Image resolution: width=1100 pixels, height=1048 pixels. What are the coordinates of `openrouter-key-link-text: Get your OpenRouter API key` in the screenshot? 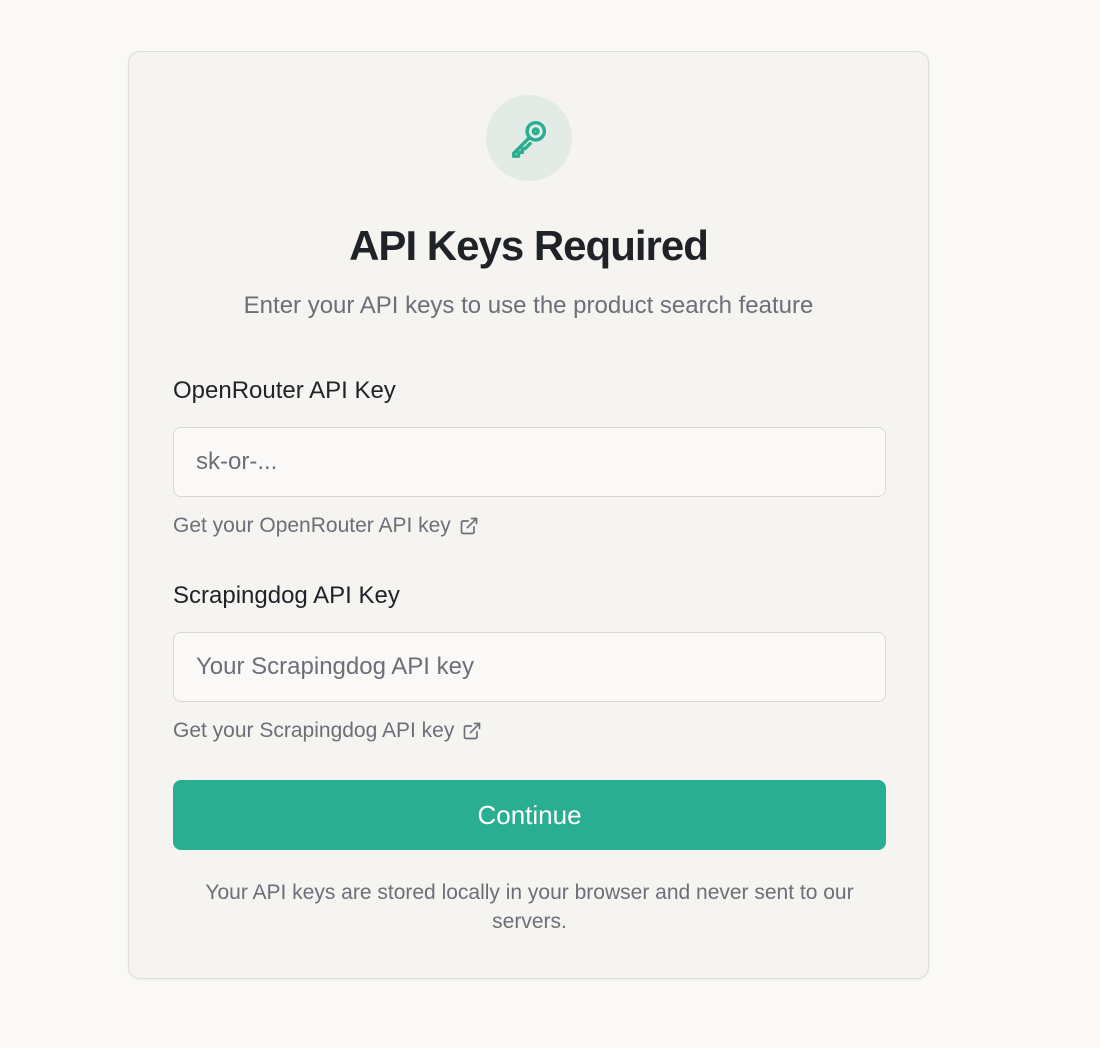 It's located at (312, 525).